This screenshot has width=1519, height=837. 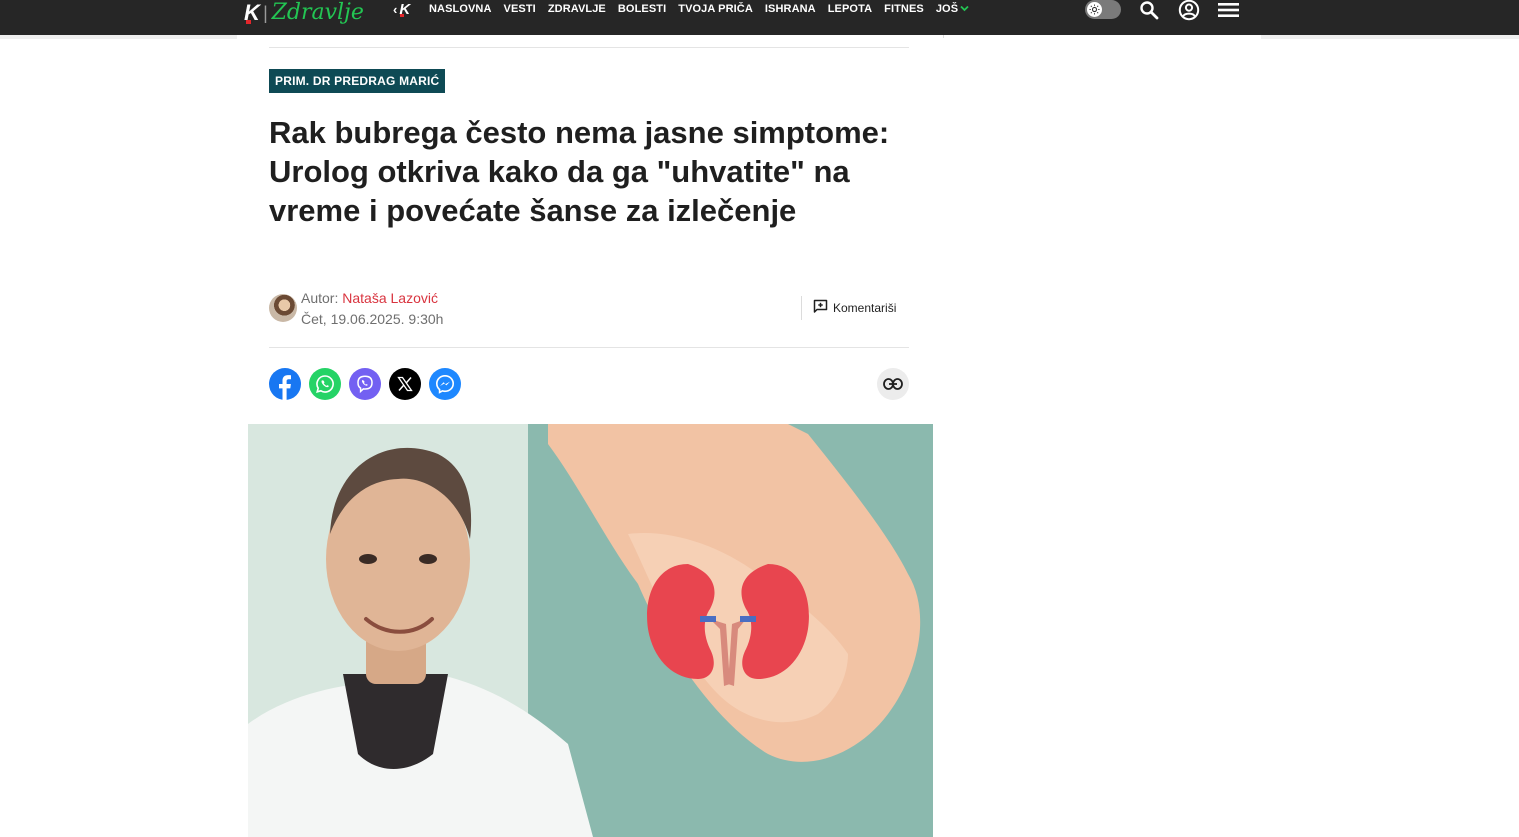 I want to click on nav-item-tvoja-prica: TVOJA PRIČA, so click(x=715, y=9).